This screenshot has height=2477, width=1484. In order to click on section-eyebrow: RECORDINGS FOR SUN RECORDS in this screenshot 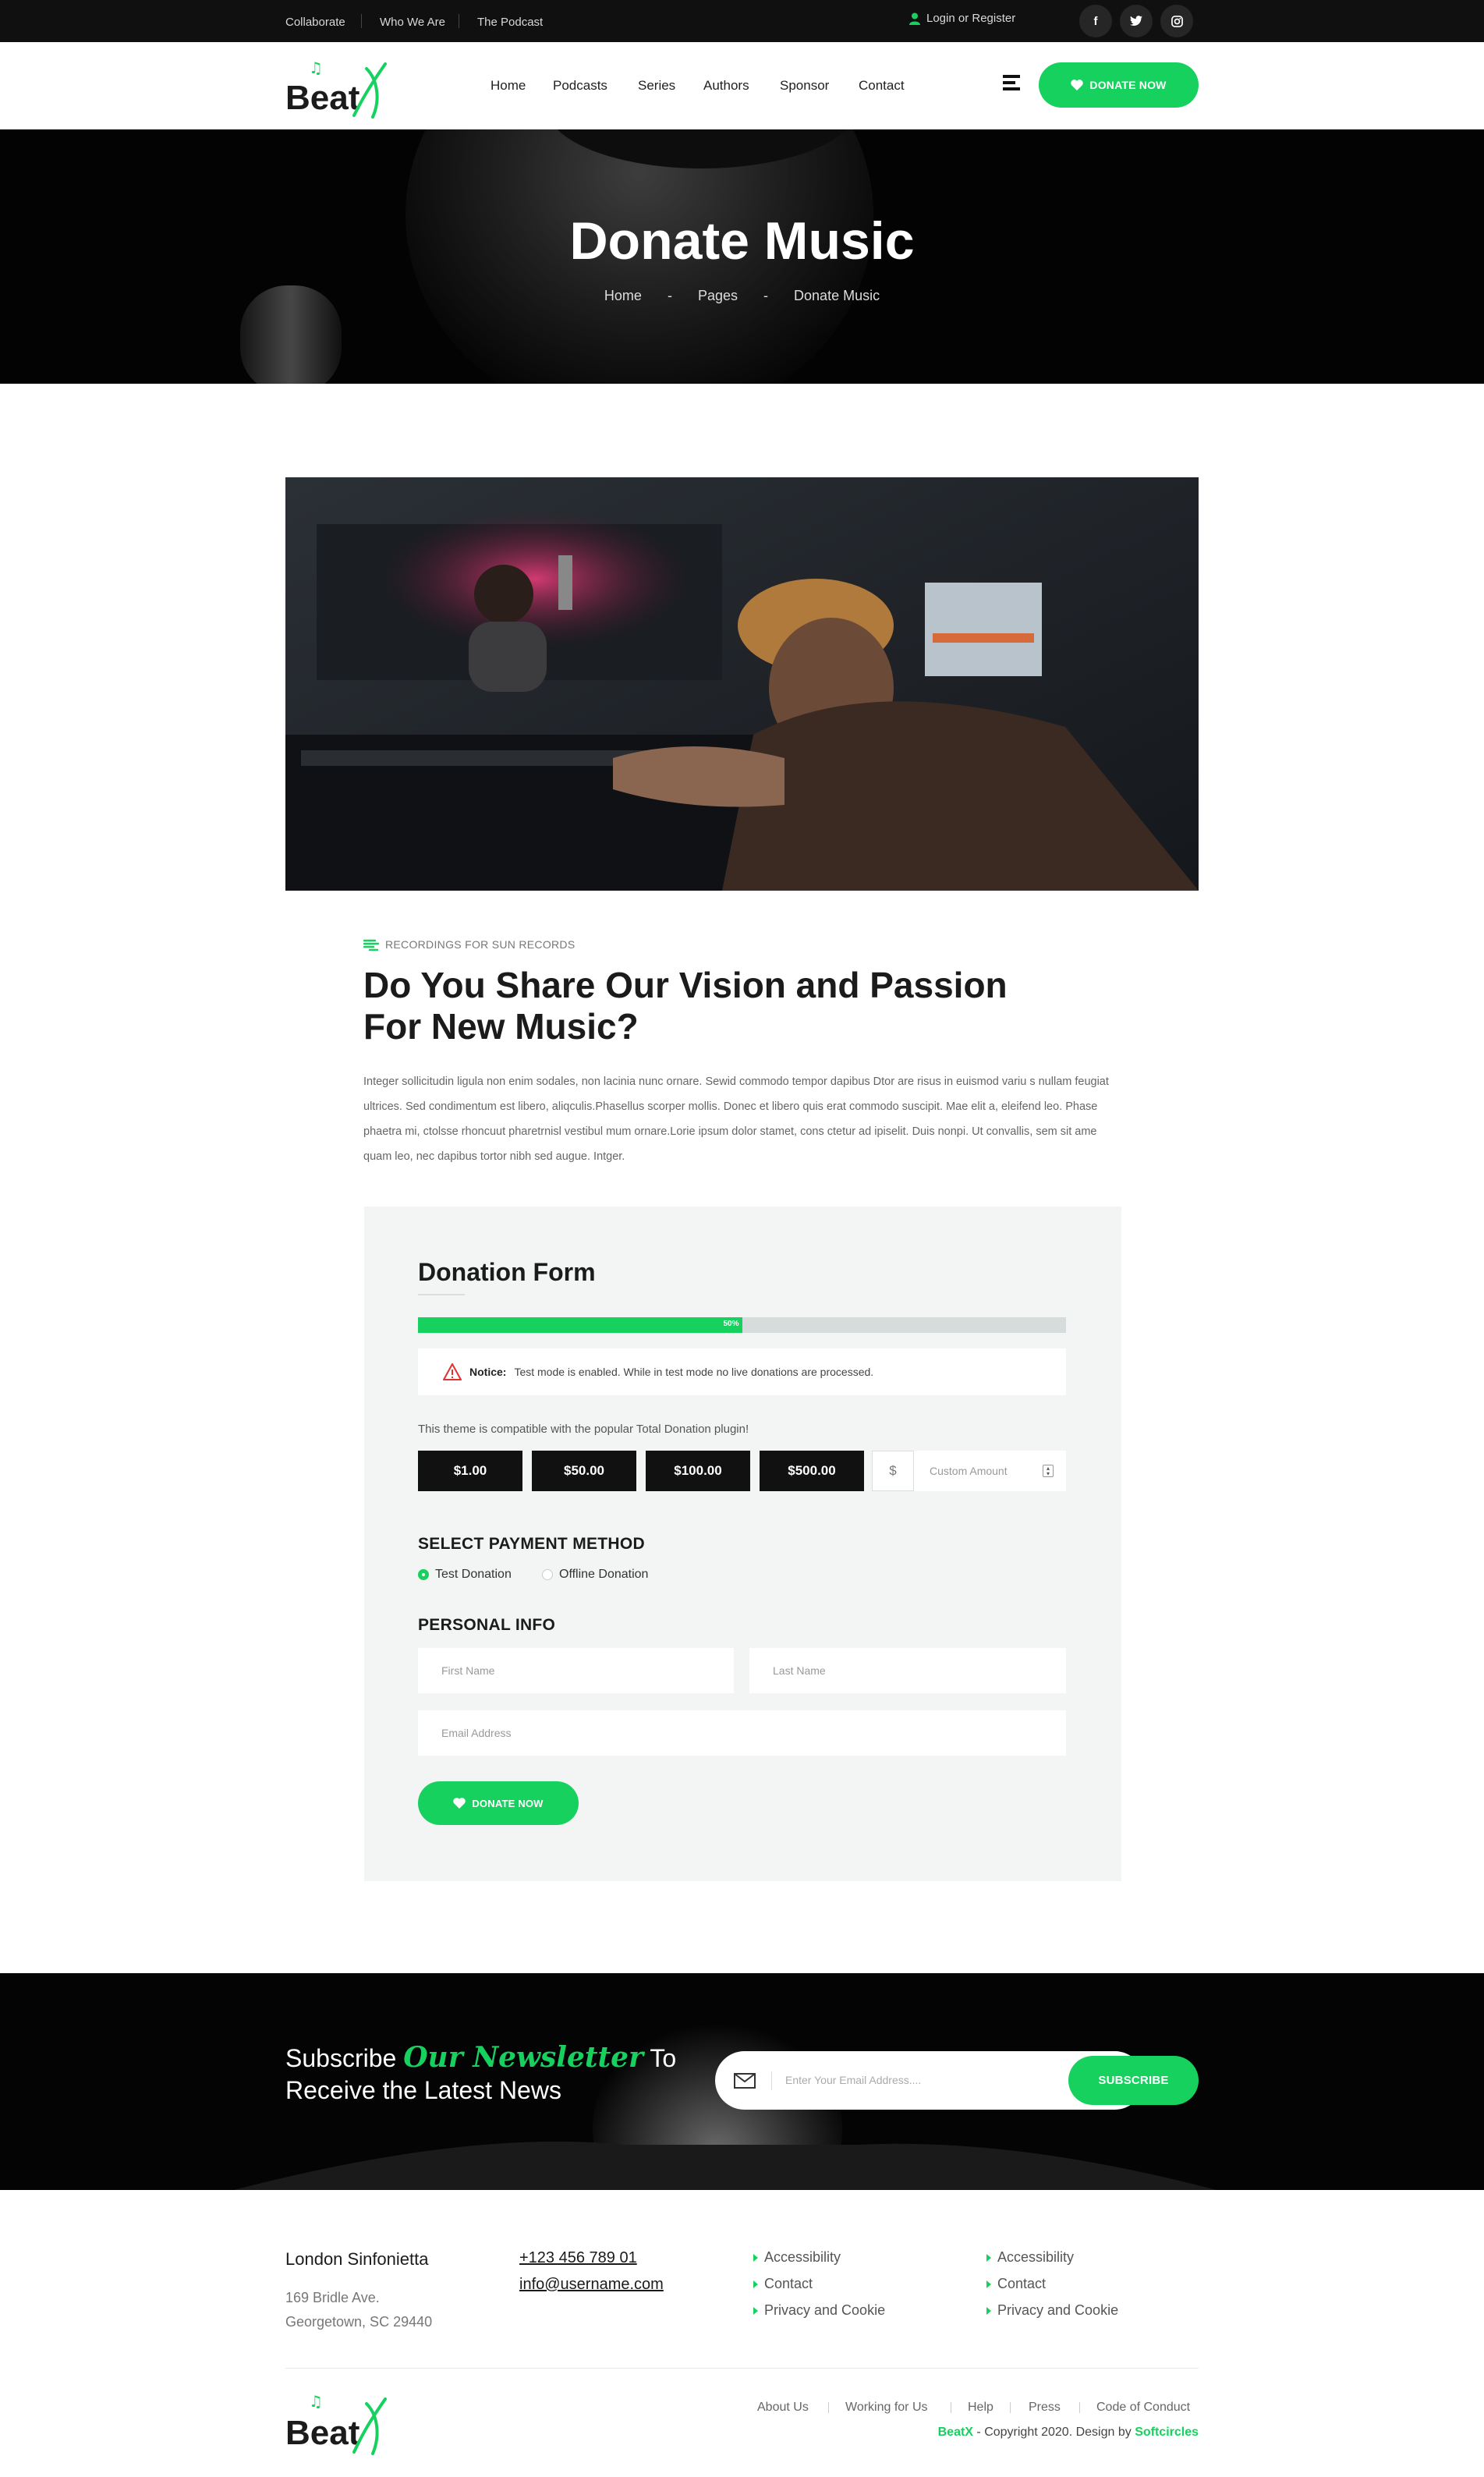, I will do `click(469, 944)`.